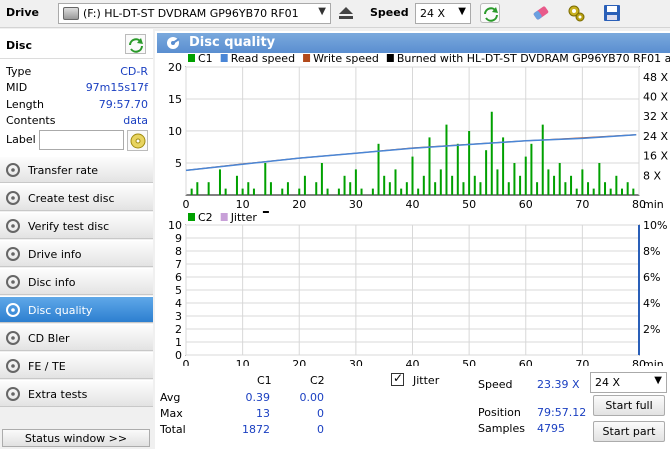 This screenshot has height=449, width=670. Describe the element at coordinates (628, 382) in the screenshot. I see `test-speed-select: 24 X ▼` at that location.